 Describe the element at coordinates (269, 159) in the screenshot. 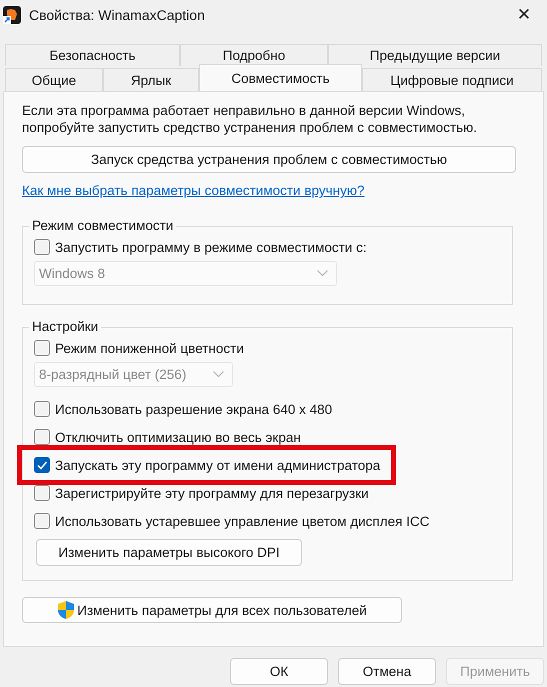

I see `troubleshooter-button: Запуск средства устранения проблем с совместимостью` at that location.